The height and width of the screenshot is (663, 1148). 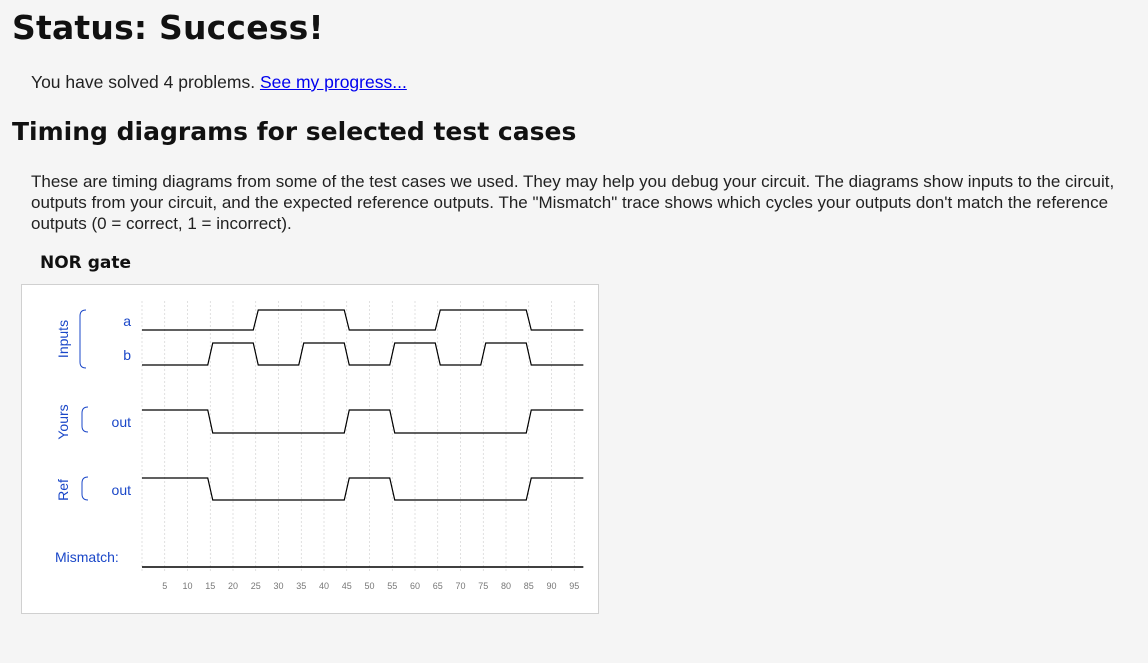 I want to click on time-tick-label: 50, so click(x=369, y=586).